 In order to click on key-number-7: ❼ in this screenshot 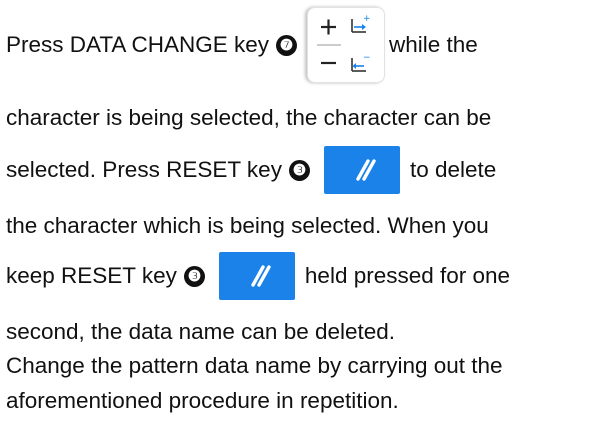, I will do `click(286, 45)`.